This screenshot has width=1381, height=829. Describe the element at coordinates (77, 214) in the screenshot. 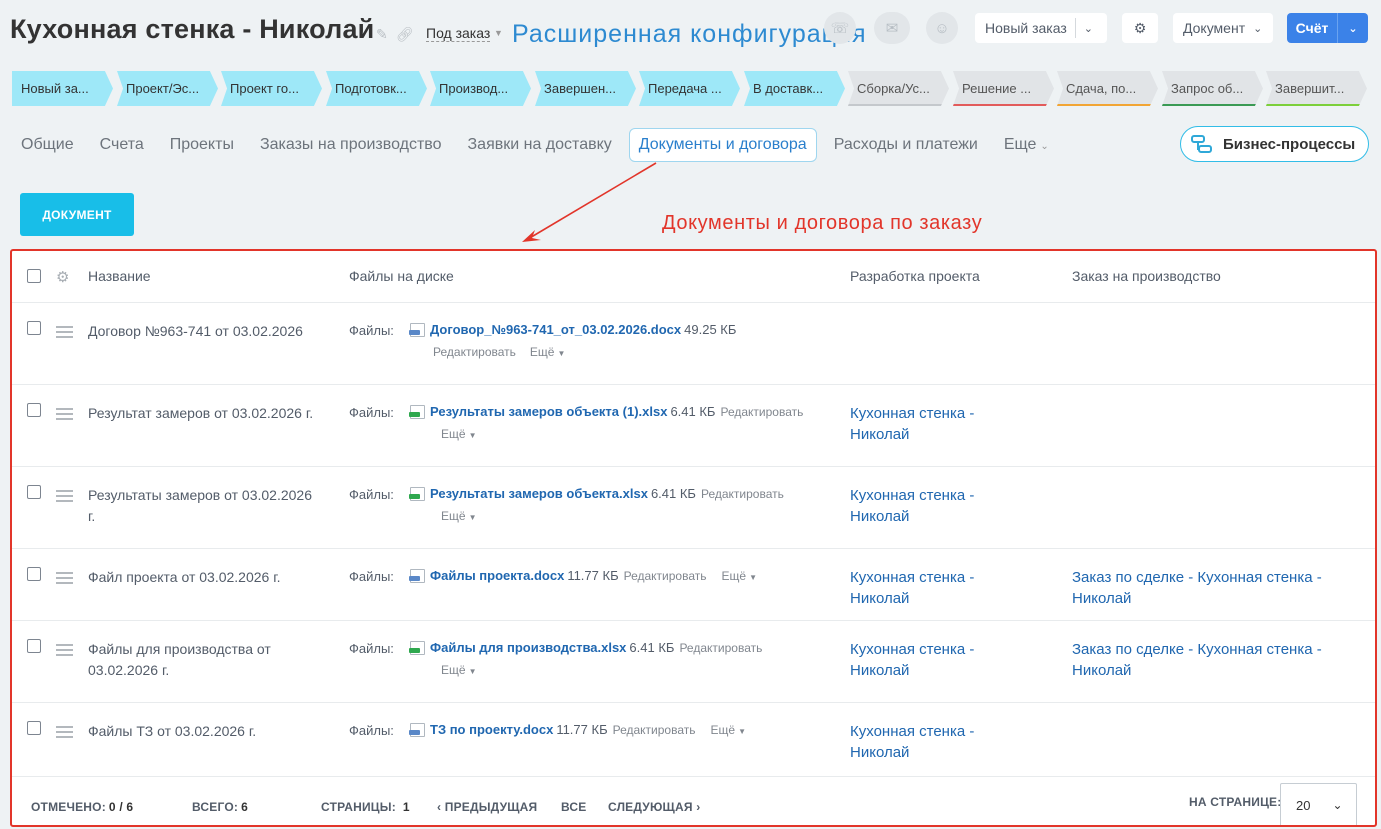

I see `add-document-button: ДОКУМЕНТ` at that location.